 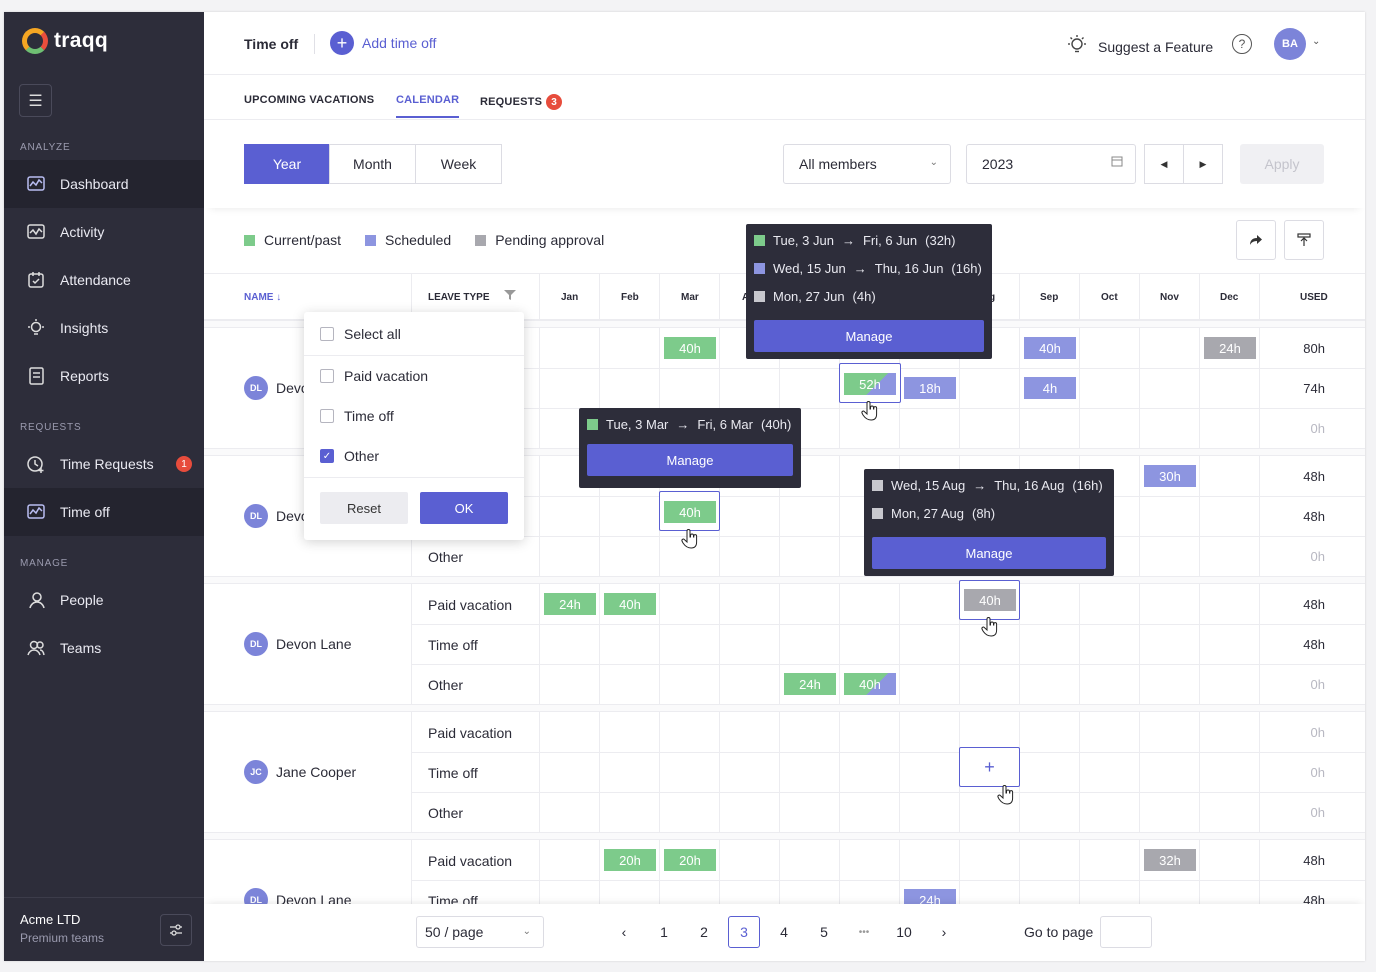 What do you see at coordinates (36, 600) in the screenshot?
I see `person-icon` at bounding box center [36, 600].